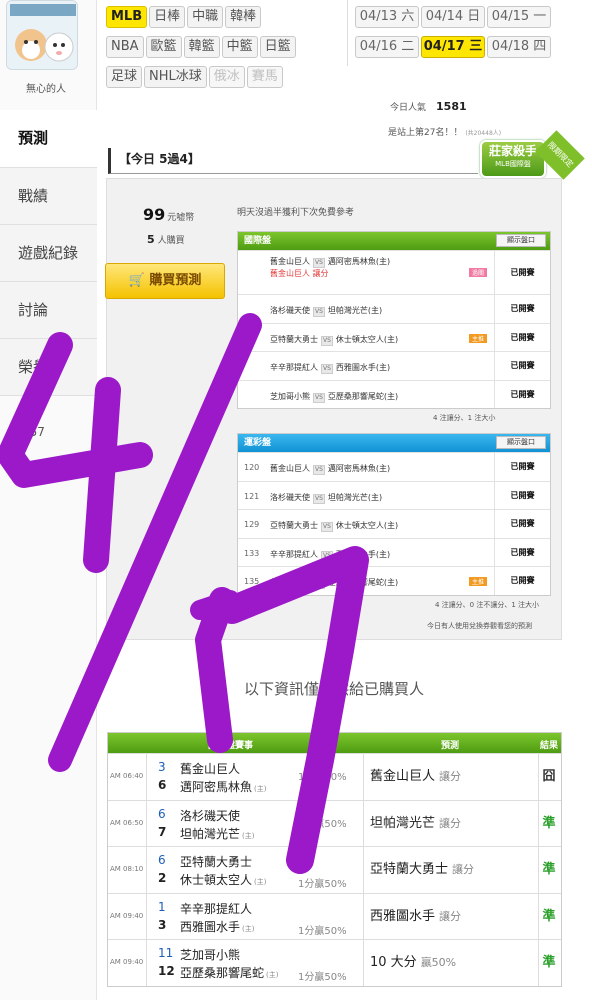  What do you see at coordinates (165, 281) in the screenshot?
I see `buy-prediction-button: 🛒 購買預測` at bounding box center [165, 281].